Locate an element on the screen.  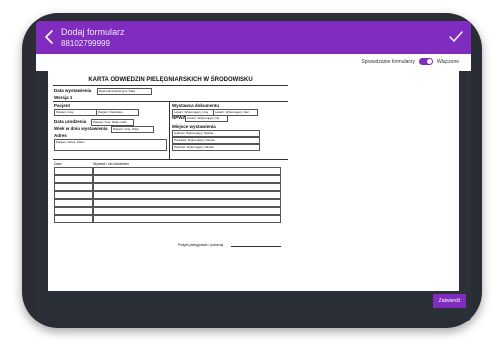
issue-date-label: Data wystawienia is located at coordinates (73, 90).